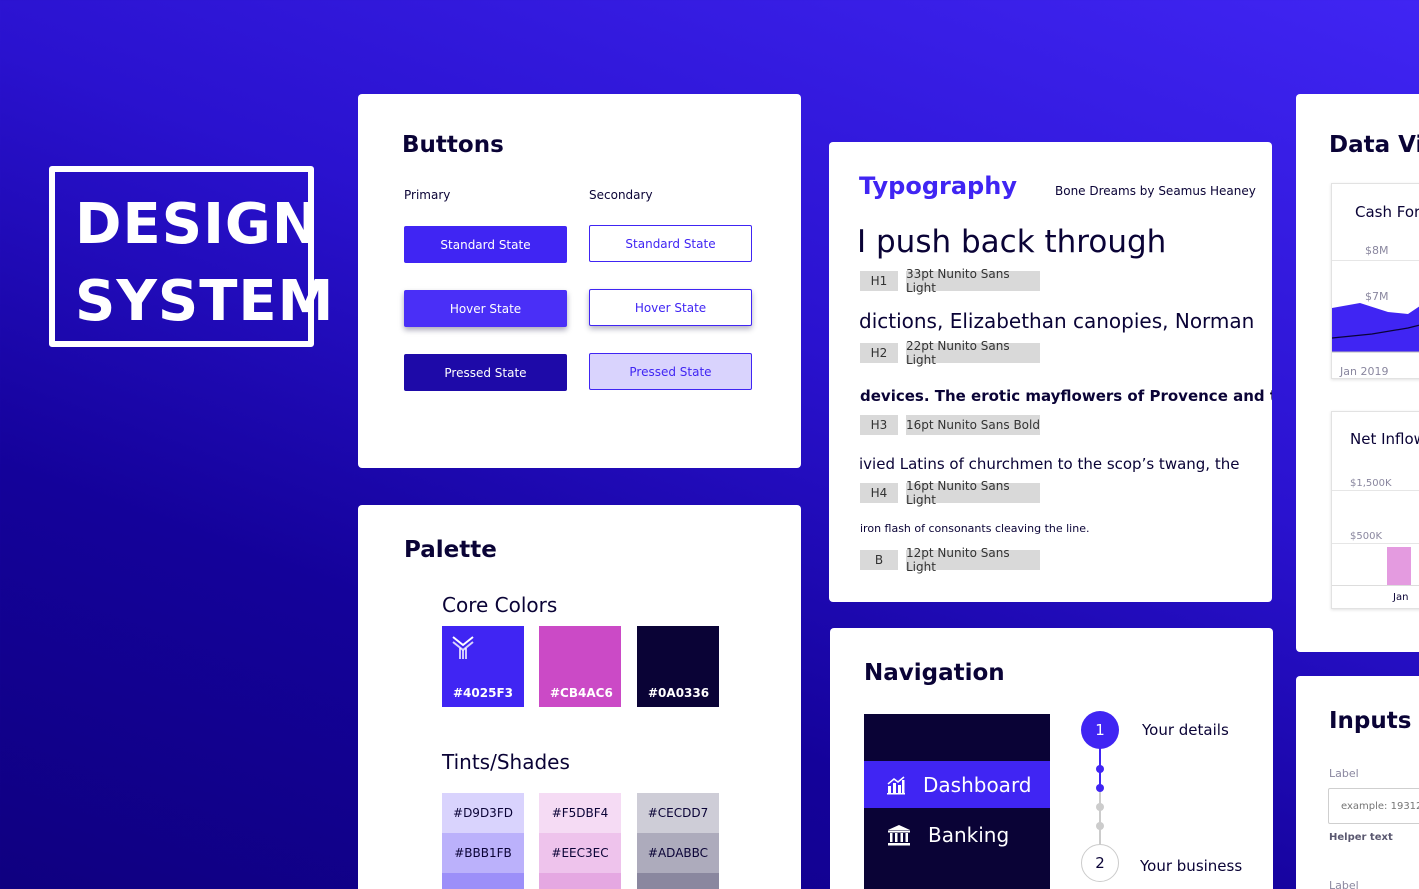 The height and width of the screenshot is (889, 1419). Describe the element at coordinates (1057, 321) in the screenshot. I see `h2-sample: dictions, Elizabethan canopies, Norman` at that location.